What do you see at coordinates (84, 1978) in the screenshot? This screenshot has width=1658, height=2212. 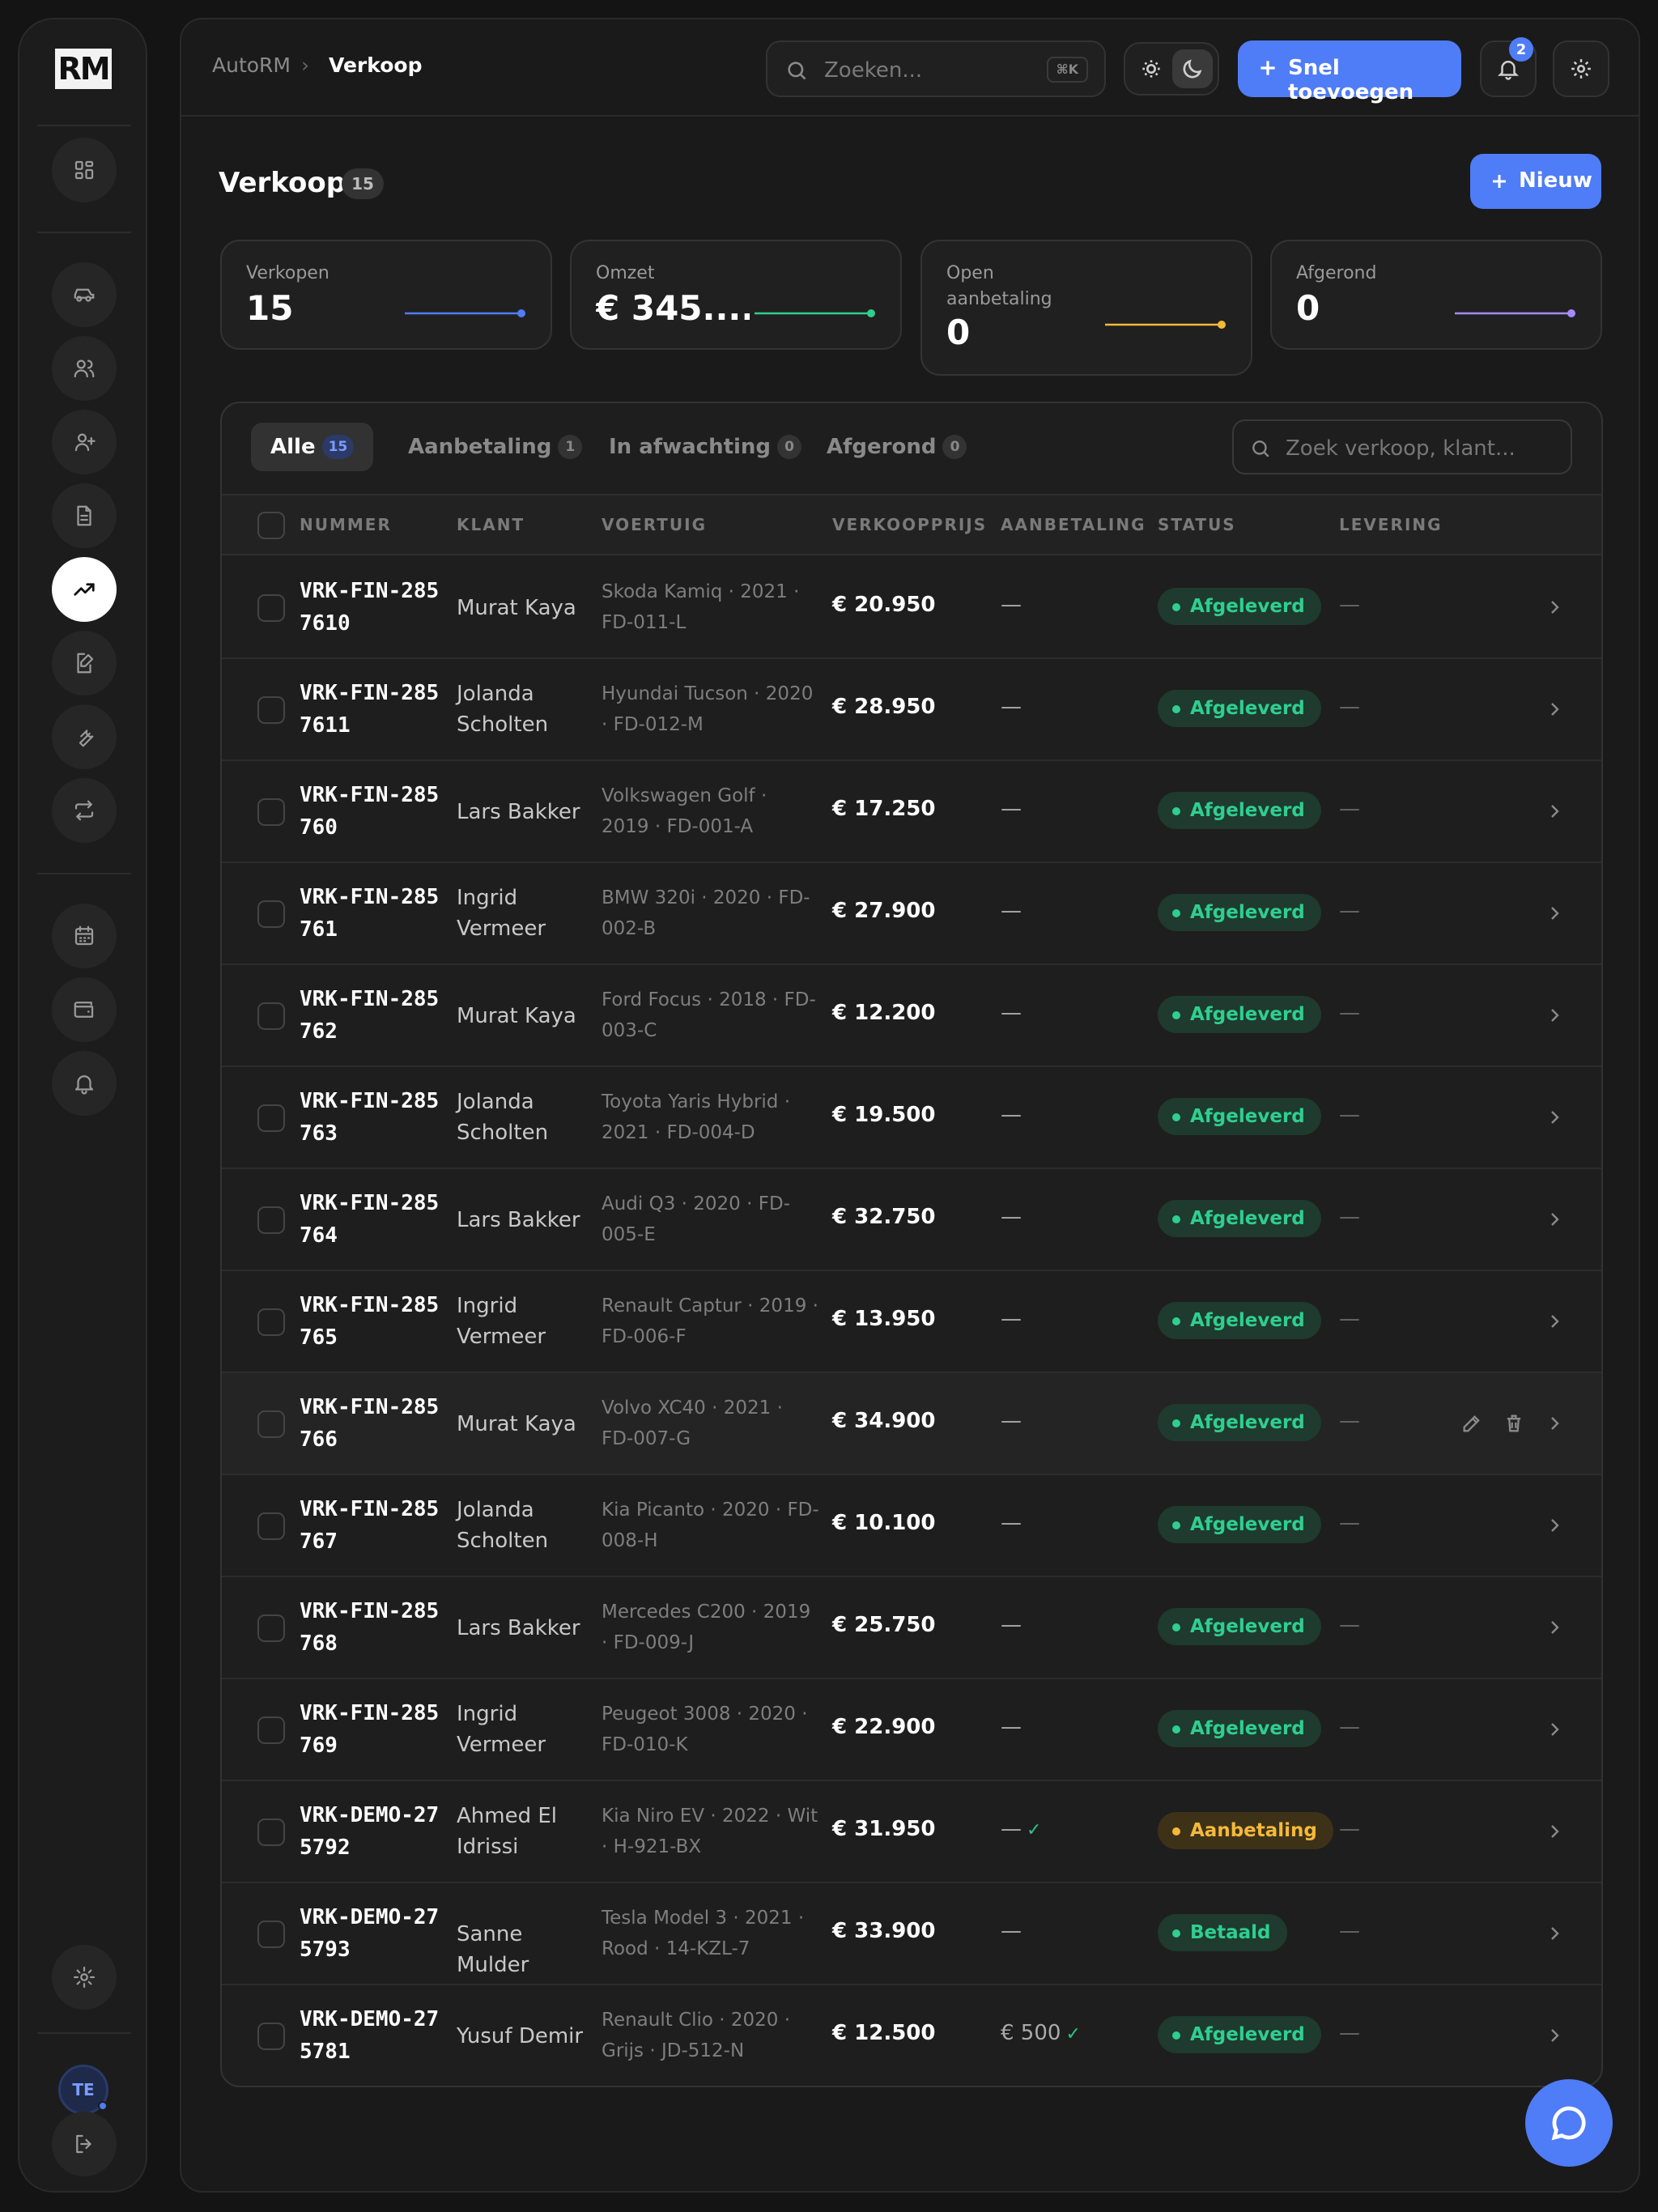 I see `sidebar-item-settings` at bounding box center [84, 1978].